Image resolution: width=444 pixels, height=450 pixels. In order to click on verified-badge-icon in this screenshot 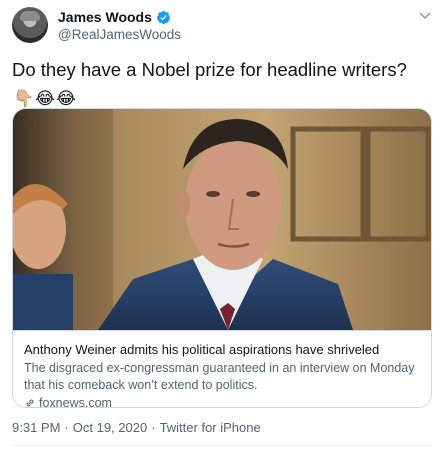, I will do `click(163, 17)`.